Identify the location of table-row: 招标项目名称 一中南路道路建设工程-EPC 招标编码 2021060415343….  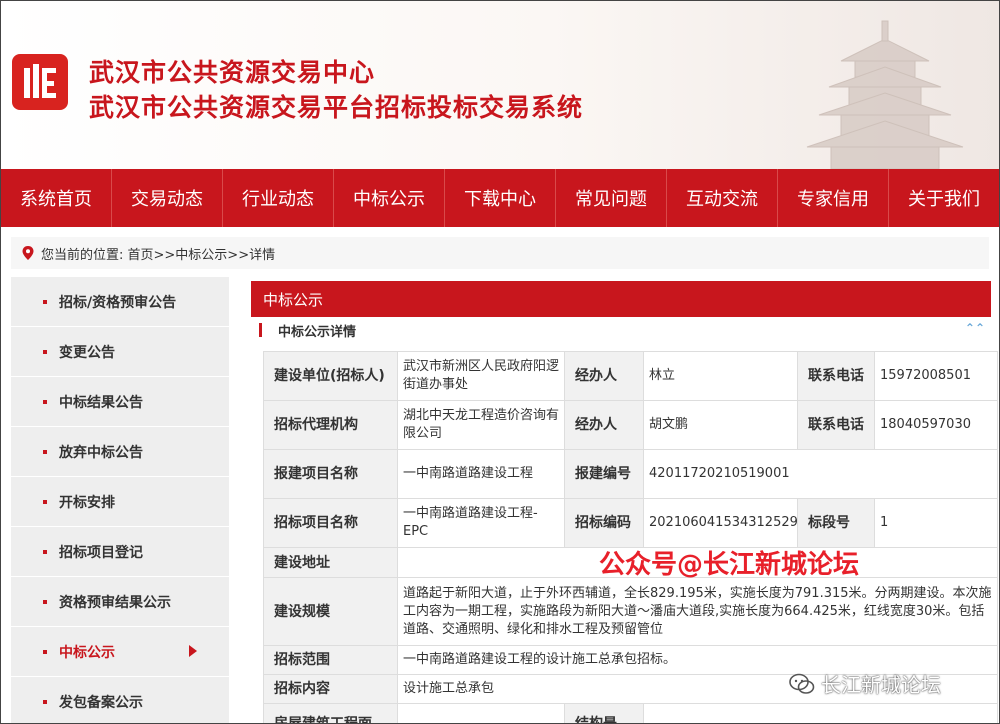
(630, 523).